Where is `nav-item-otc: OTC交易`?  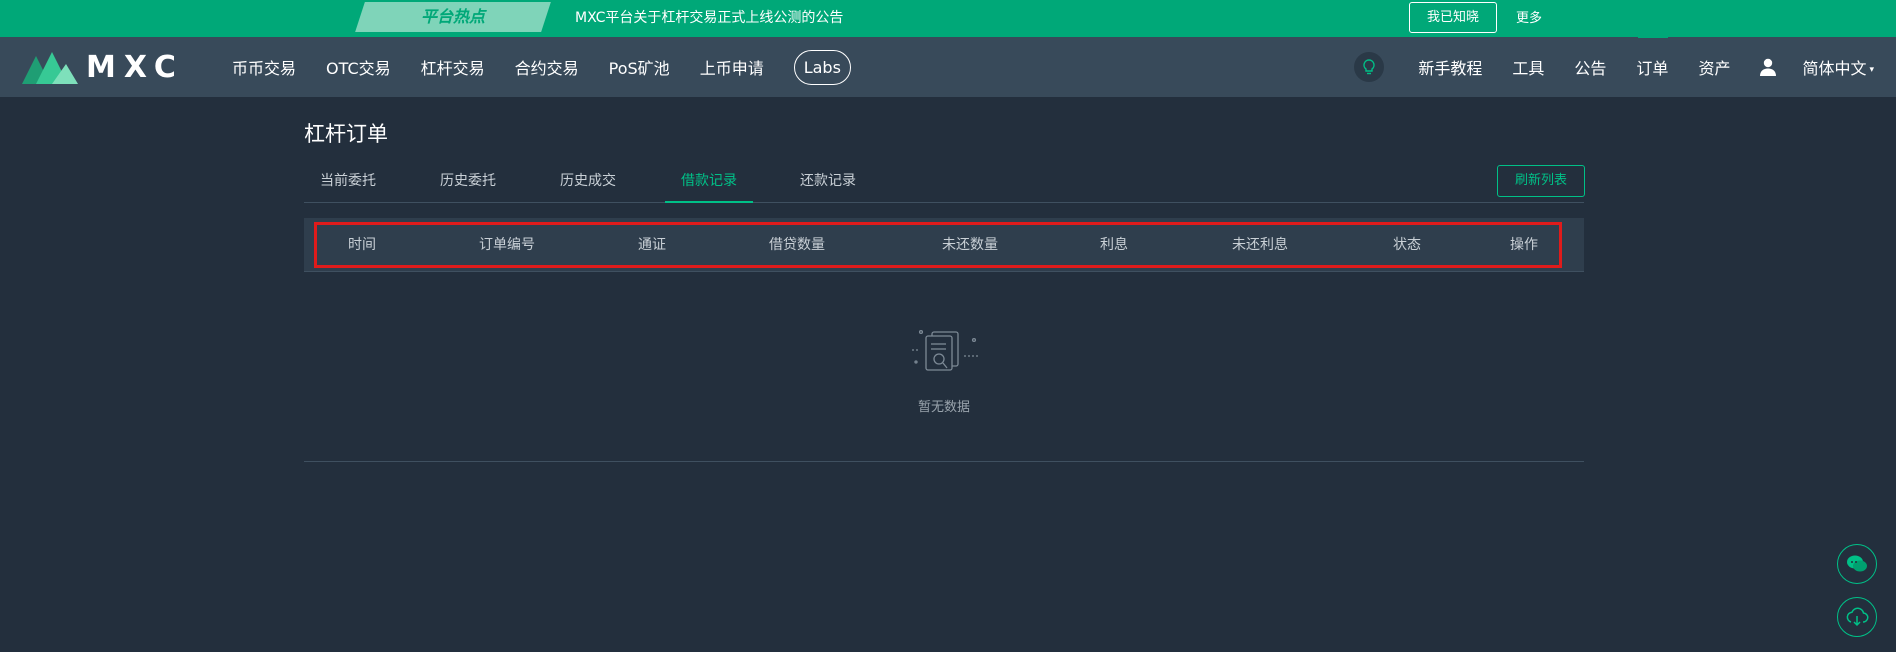 nav-item-otc: OTC交易 is located at coordinates (358, 67).